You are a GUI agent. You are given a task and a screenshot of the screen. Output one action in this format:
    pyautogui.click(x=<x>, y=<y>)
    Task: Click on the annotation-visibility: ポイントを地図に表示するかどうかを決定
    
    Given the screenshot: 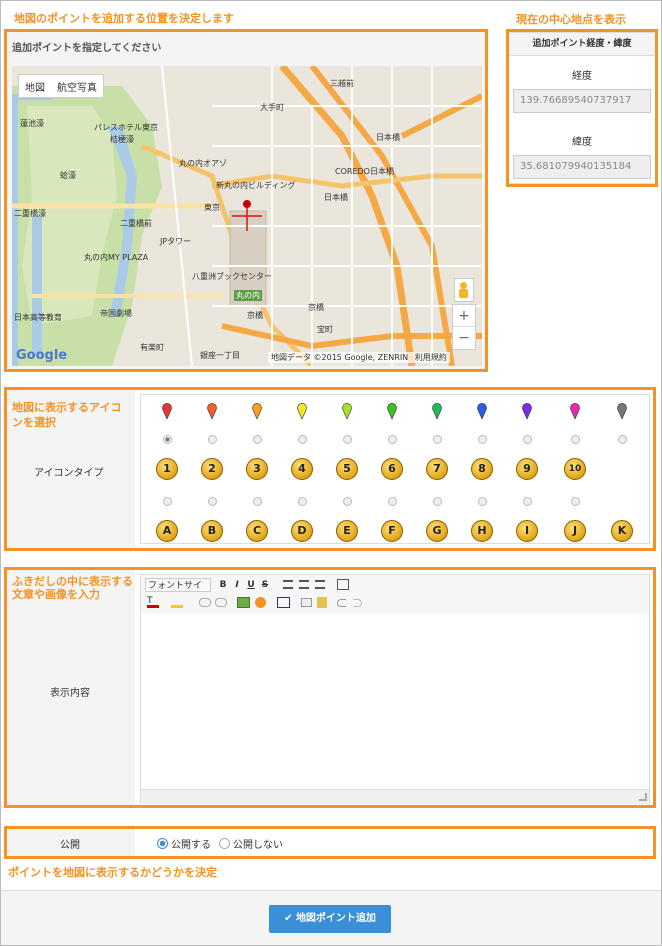 What is the action you would take?
    pyautogui.click(x=112, y=872)
    